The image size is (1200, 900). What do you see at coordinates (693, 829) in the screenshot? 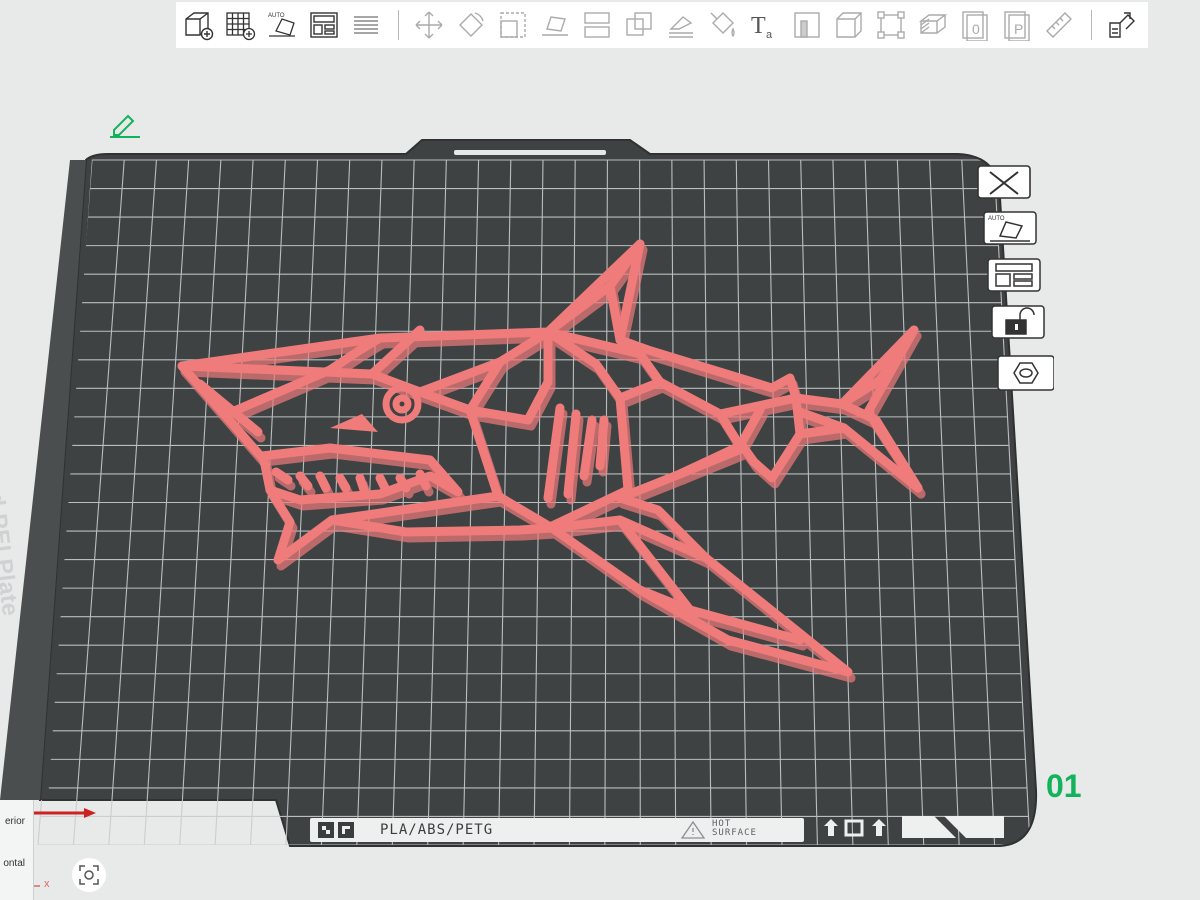
I see `warning-icon` at bounding box center [693, 829].